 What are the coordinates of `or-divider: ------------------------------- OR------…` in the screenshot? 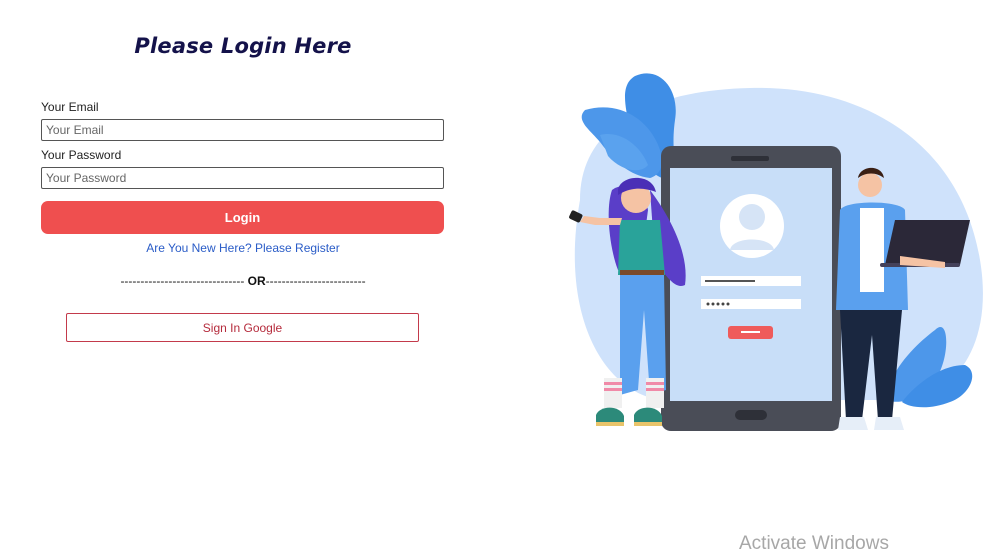 It's located at (243, 281).